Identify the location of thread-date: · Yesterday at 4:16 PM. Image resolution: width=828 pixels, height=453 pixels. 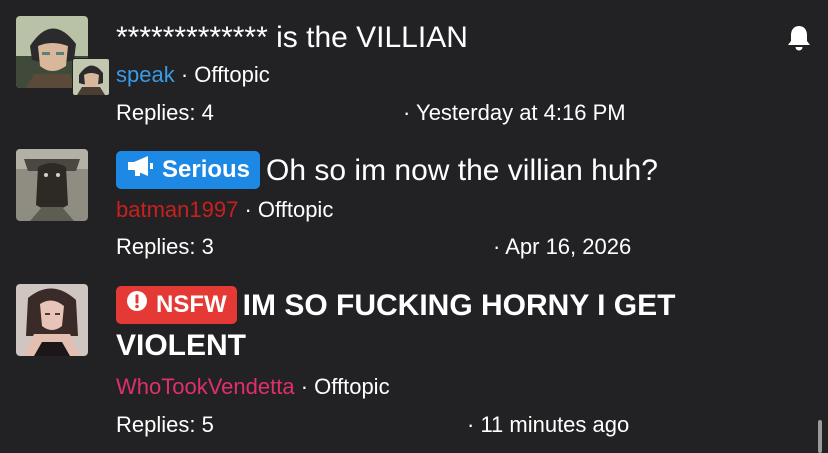
(514, 113).